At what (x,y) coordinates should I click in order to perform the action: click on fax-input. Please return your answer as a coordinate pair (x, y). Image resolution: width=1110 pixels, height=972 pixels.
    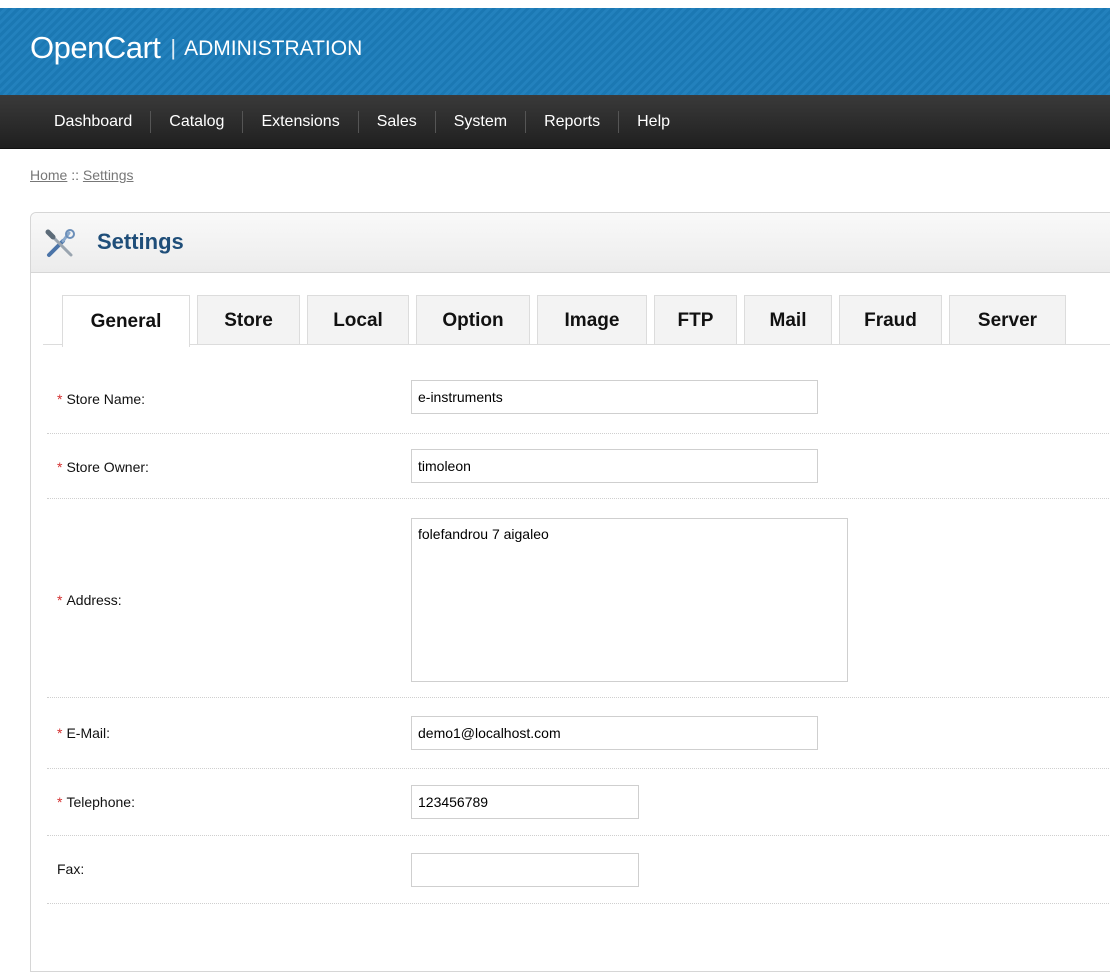
    Looking at the image, I should click on (525, 870).